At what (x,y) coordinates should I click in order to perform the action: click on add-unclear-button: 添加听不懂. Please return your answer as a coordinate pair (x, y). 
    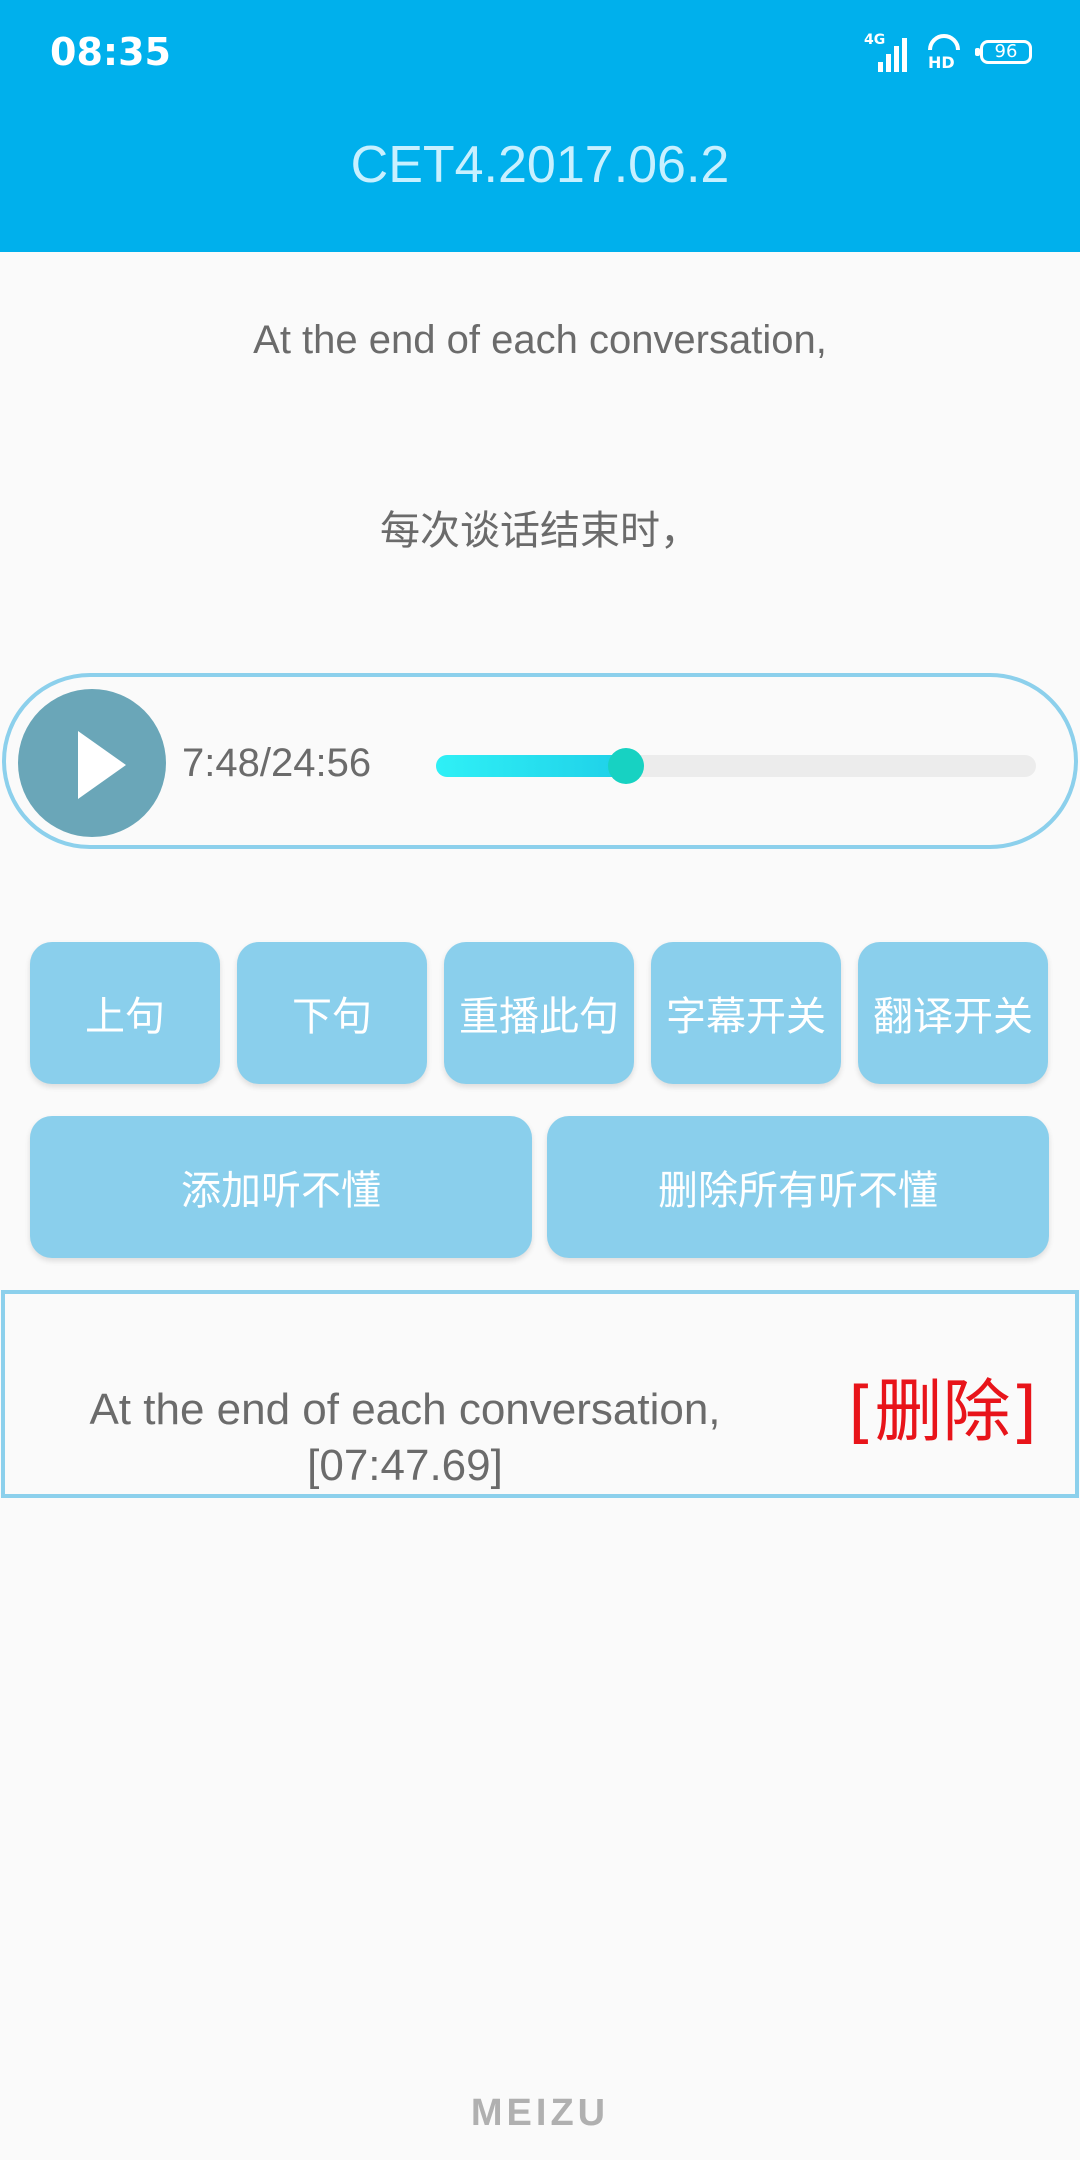
    Looking at the image, I should click on (281, 1187).